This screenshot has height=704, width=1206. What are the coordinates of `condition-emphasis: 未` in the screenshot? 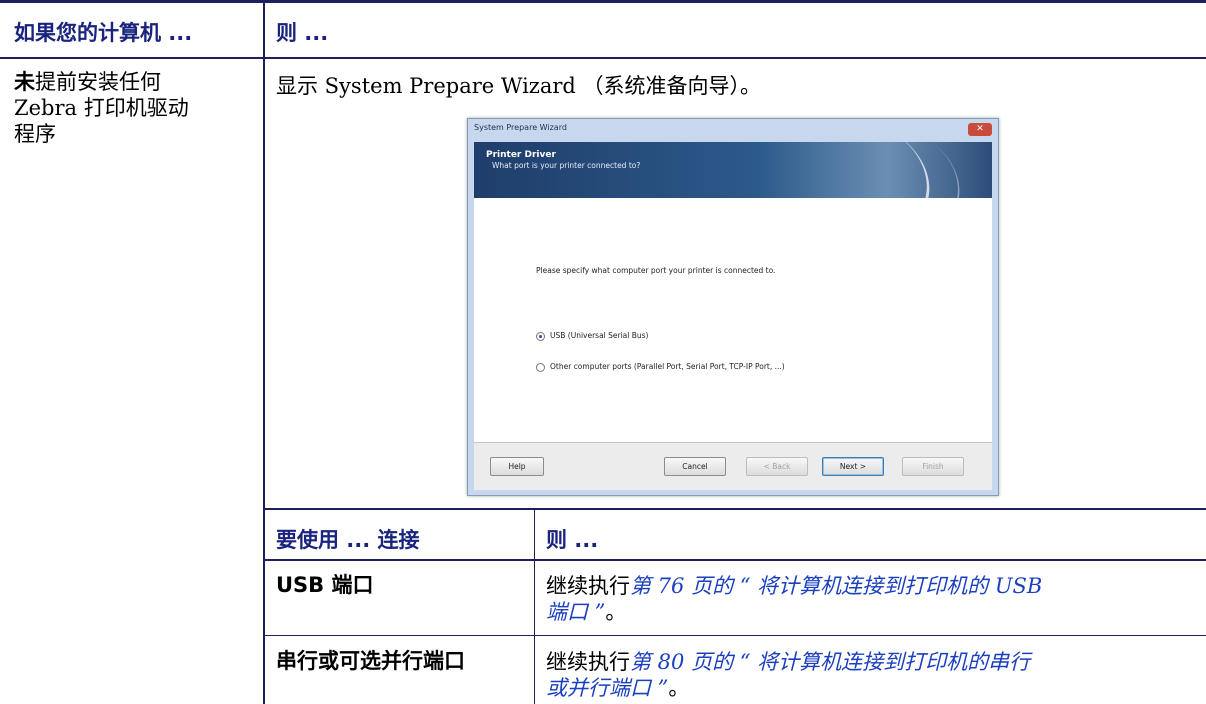 It's located at (24, 82).